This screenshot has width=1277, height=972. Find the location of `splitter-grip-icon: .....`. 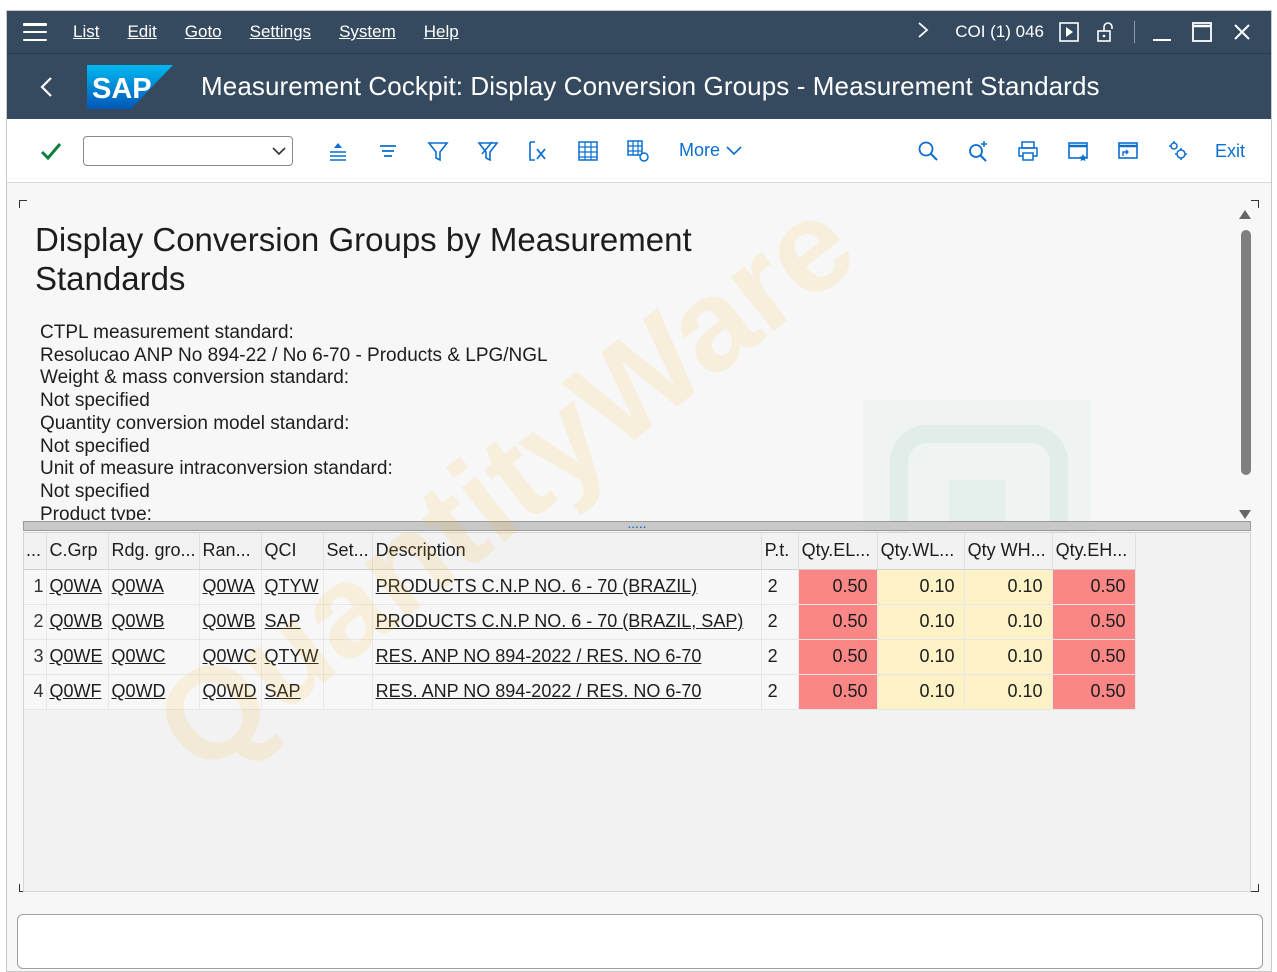

splitter-grip-icon: ..... is located at coordinates (637, 526).